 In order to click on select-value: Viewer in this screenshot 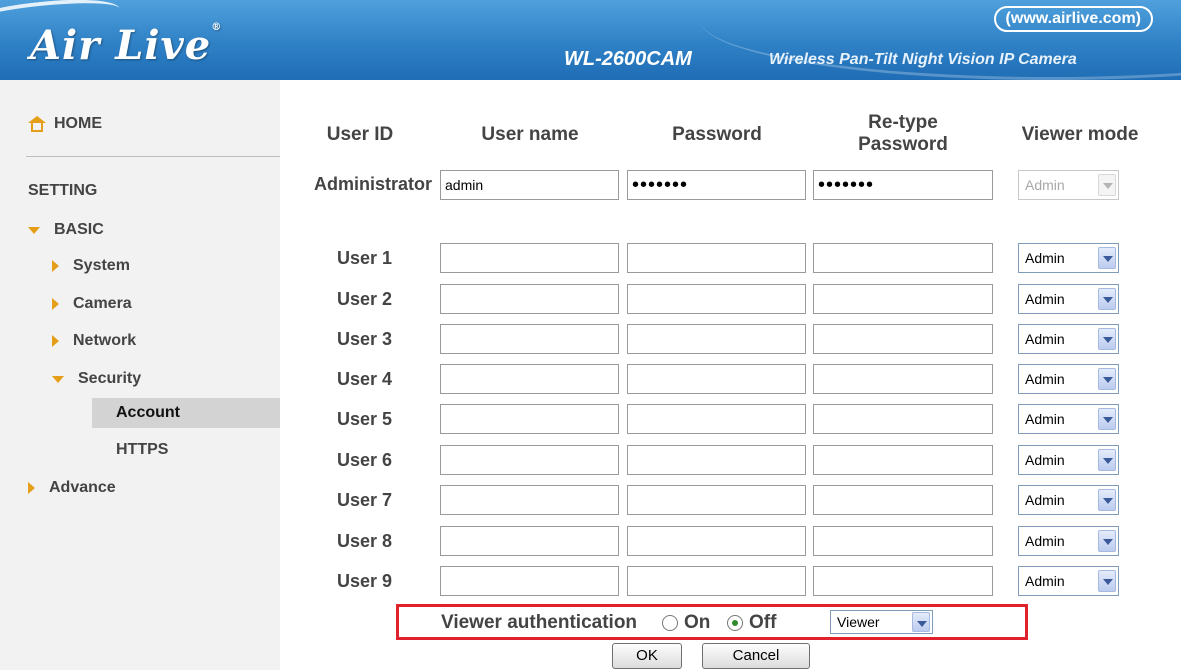, I will do `click(858, 622)`.